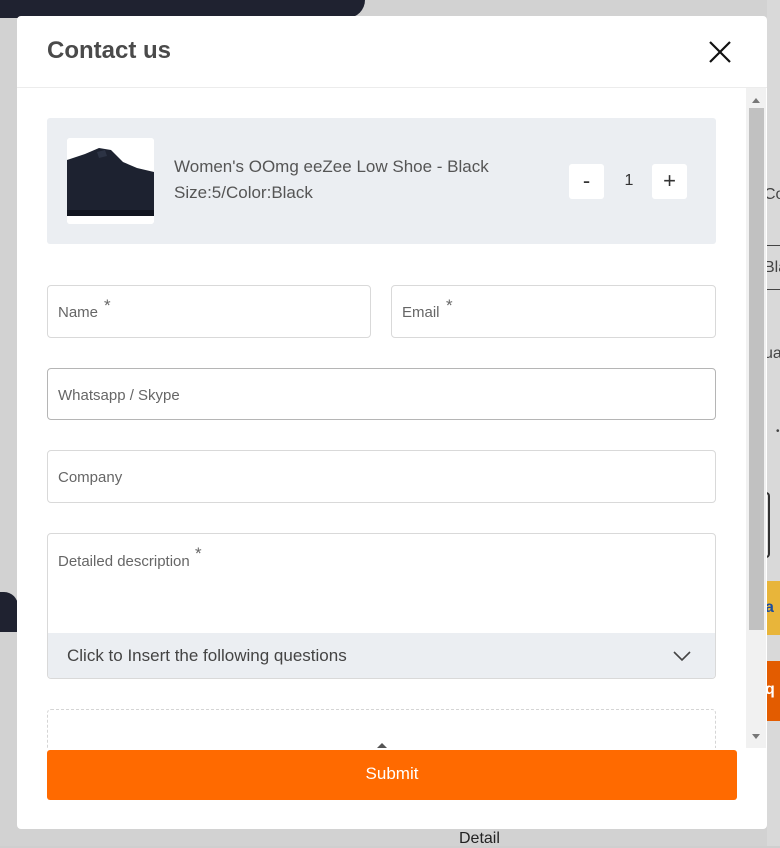 The width and height of the screenshot is (780, 848). What do you see at coordinates (772, 608) in the screenshot?
I see `background-paypal-button: a` at bounding box center [772, 608].